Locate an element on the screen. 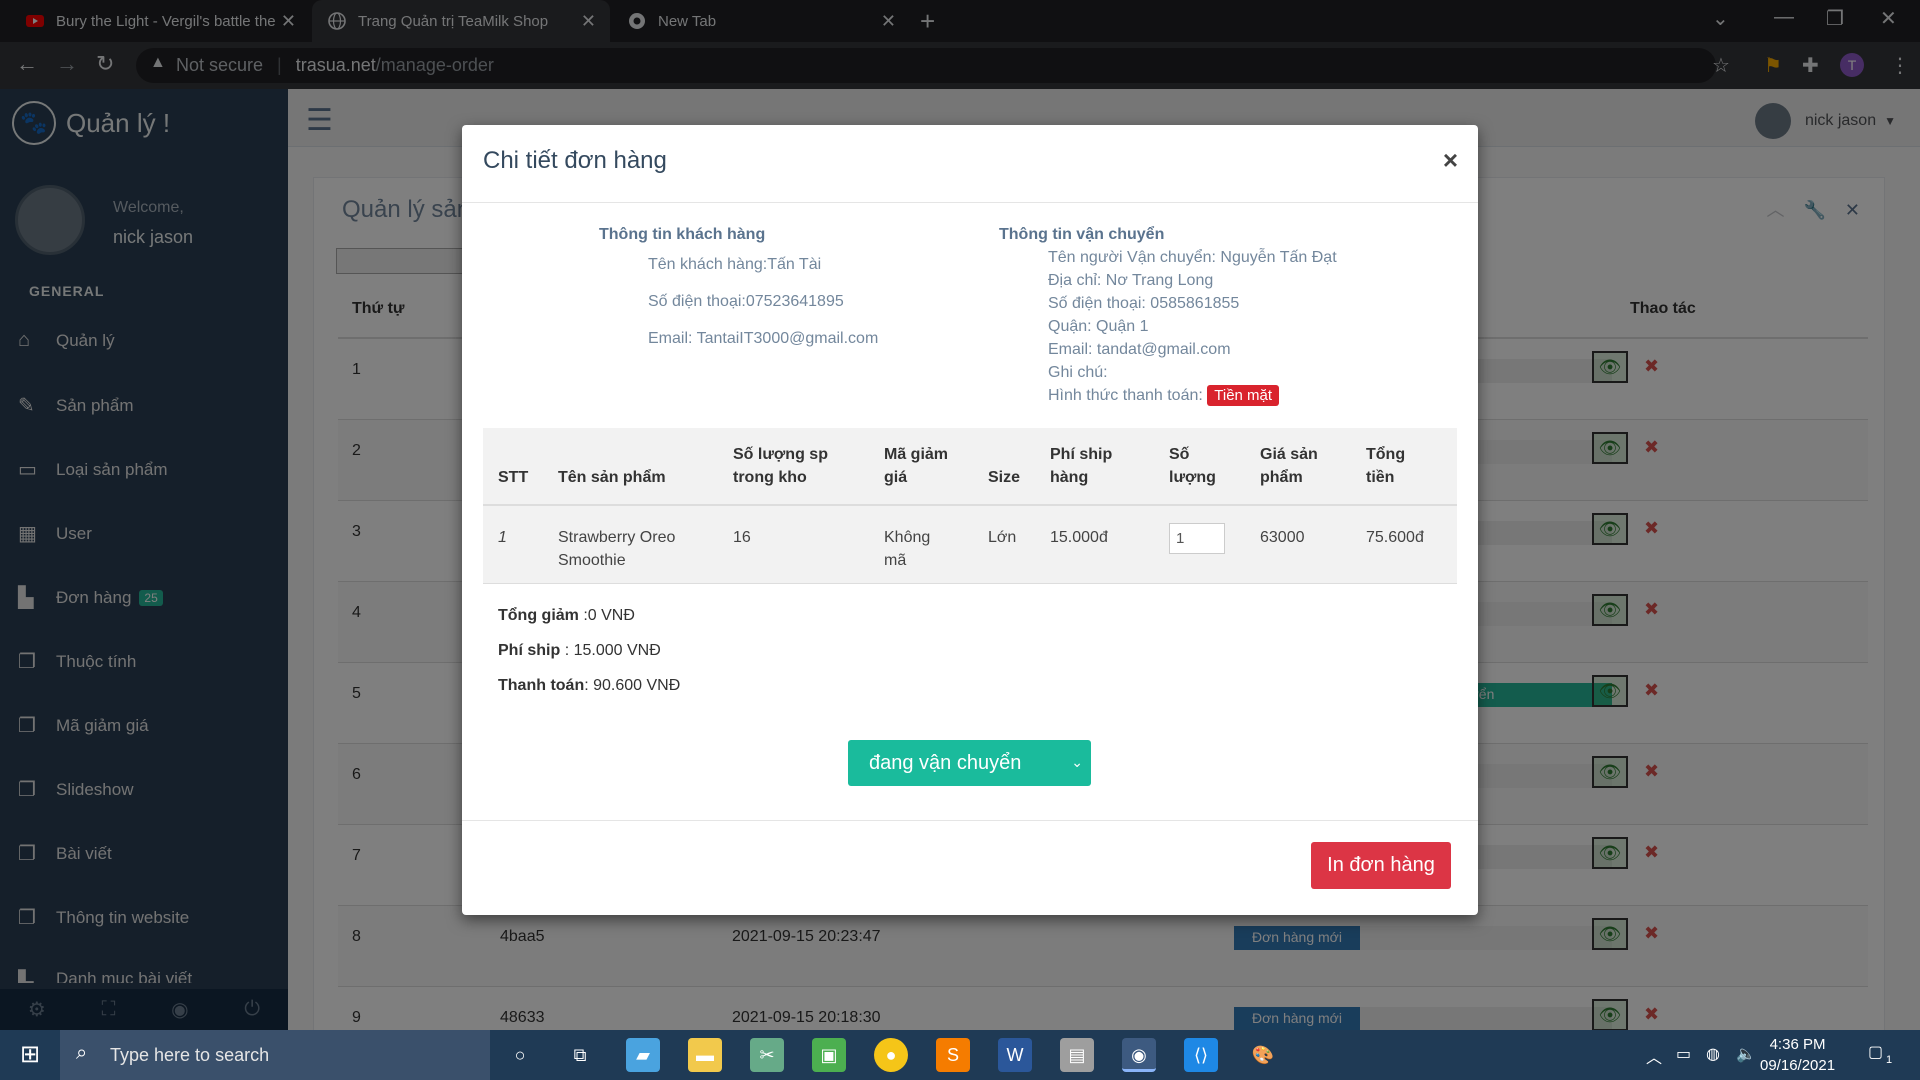 The height and width of the screenshot is (1080, 1920). payment-badge: Tiền mặt is located at coordinates (1243, 395).